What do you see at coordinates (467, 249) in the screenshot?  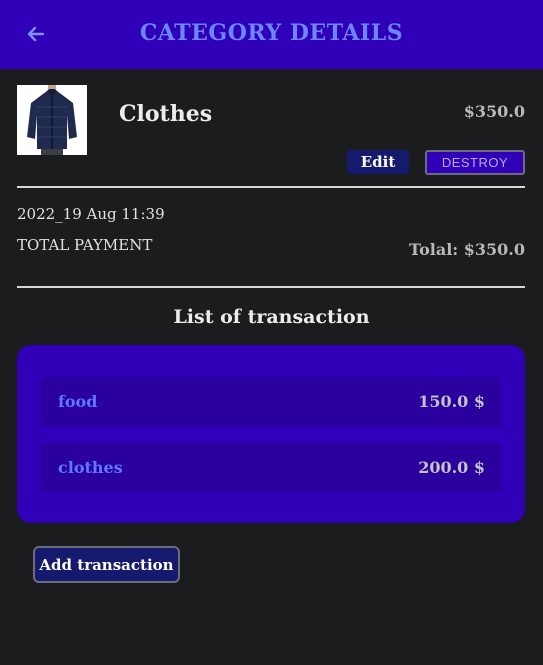 I see `total-payment-value: Tolal: $350.0` at bounding box center [467, 249].